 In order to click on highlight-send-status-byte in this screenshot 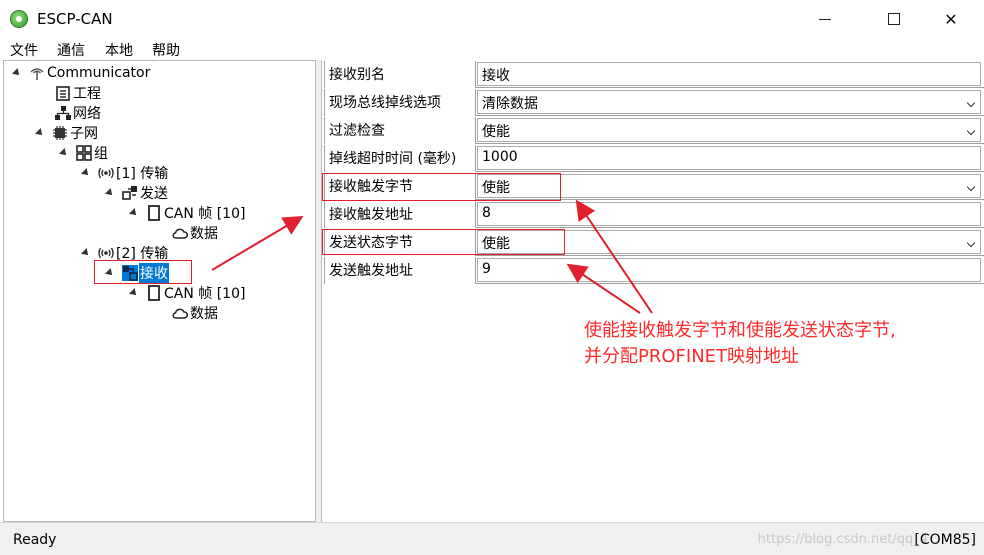, I will do `click(443, 242)`.